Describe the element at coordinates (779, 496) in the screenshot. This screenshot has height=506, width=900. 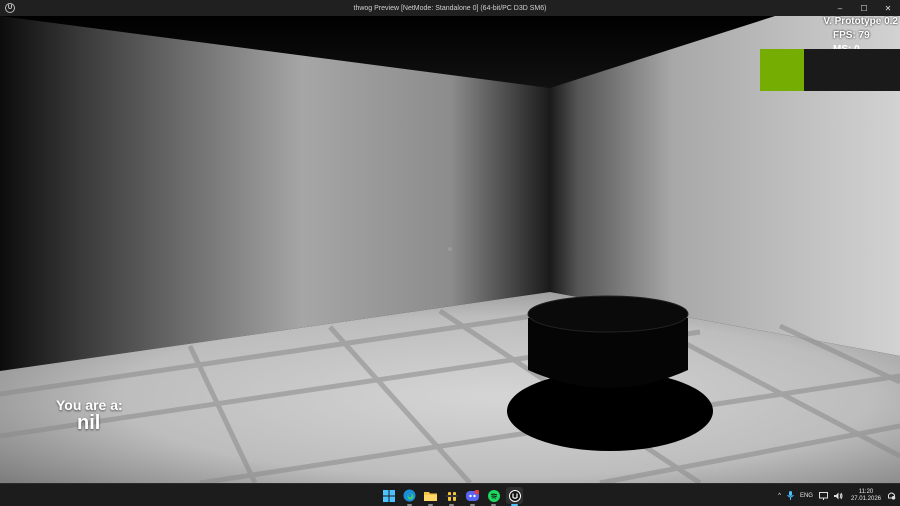
I see `tray-overflow-chevron-icon: ^` at that location.